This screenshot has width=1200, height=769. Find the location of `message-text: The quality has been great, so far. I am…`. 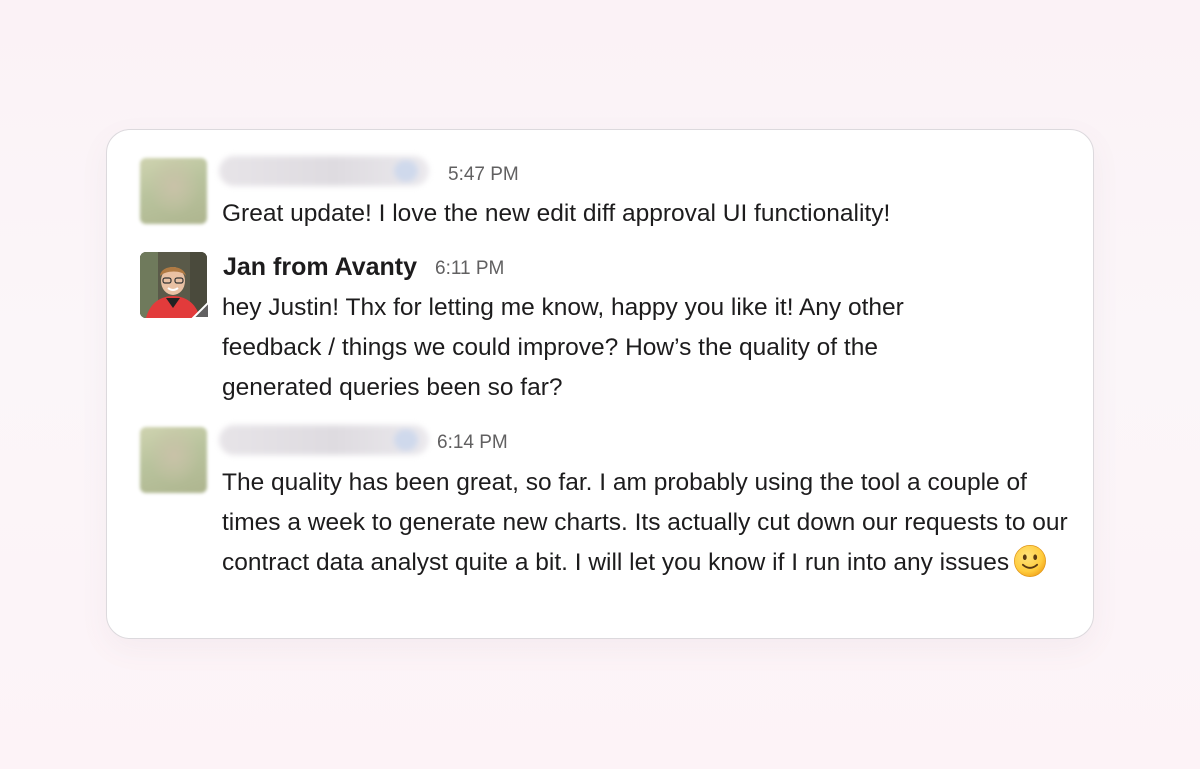

message-text: The quality has been great, so far. I am… is located at coordinates (647, 523).